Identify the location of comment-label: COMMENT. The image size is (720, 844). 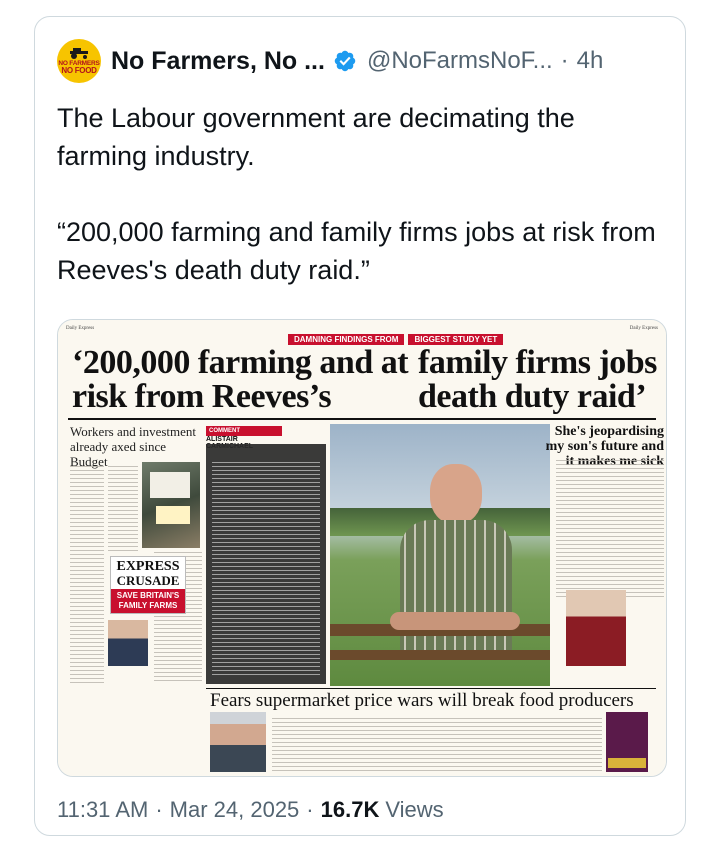
(244, 431).